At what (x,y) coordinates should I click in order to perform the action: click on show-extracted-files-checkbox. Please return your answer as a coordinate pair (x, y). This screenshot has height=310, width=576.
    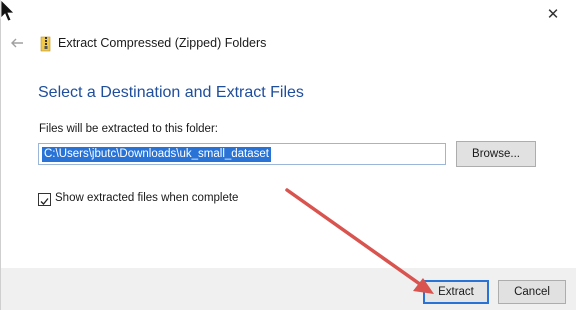
    Looking at the image, I should click on (44, 199).